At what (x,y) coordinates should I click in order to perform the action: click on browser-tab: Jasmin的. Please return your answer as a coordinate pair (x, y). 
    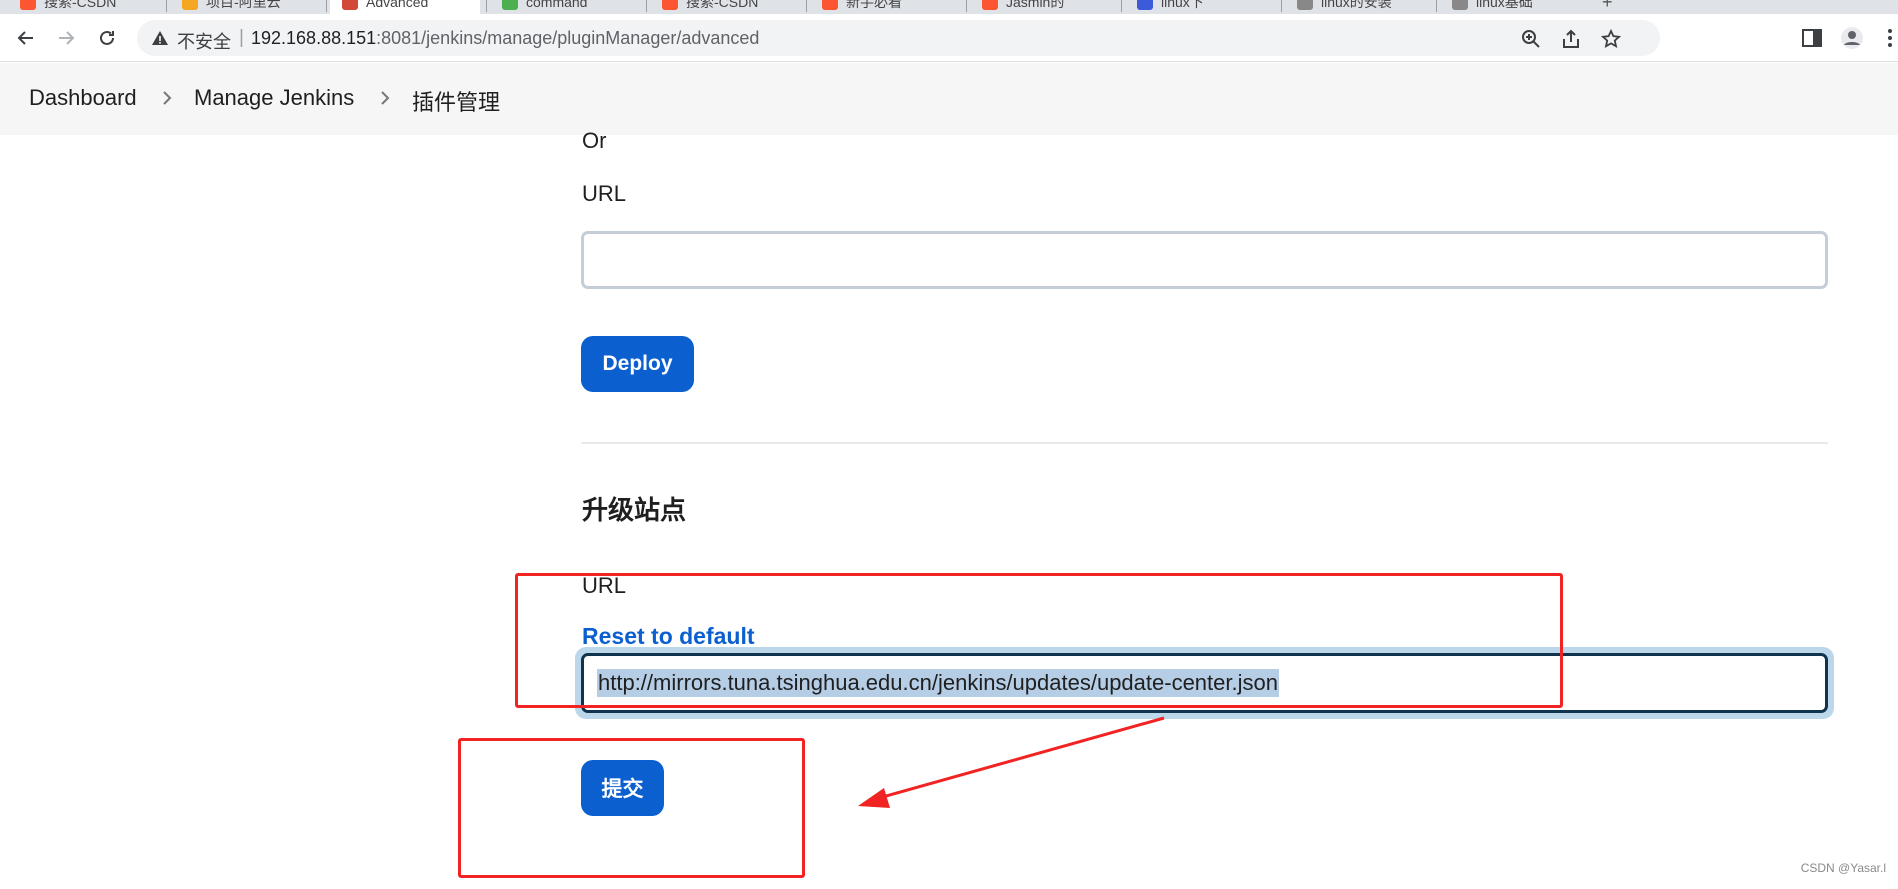
    Looking at the image, I should click on (1045, 7).